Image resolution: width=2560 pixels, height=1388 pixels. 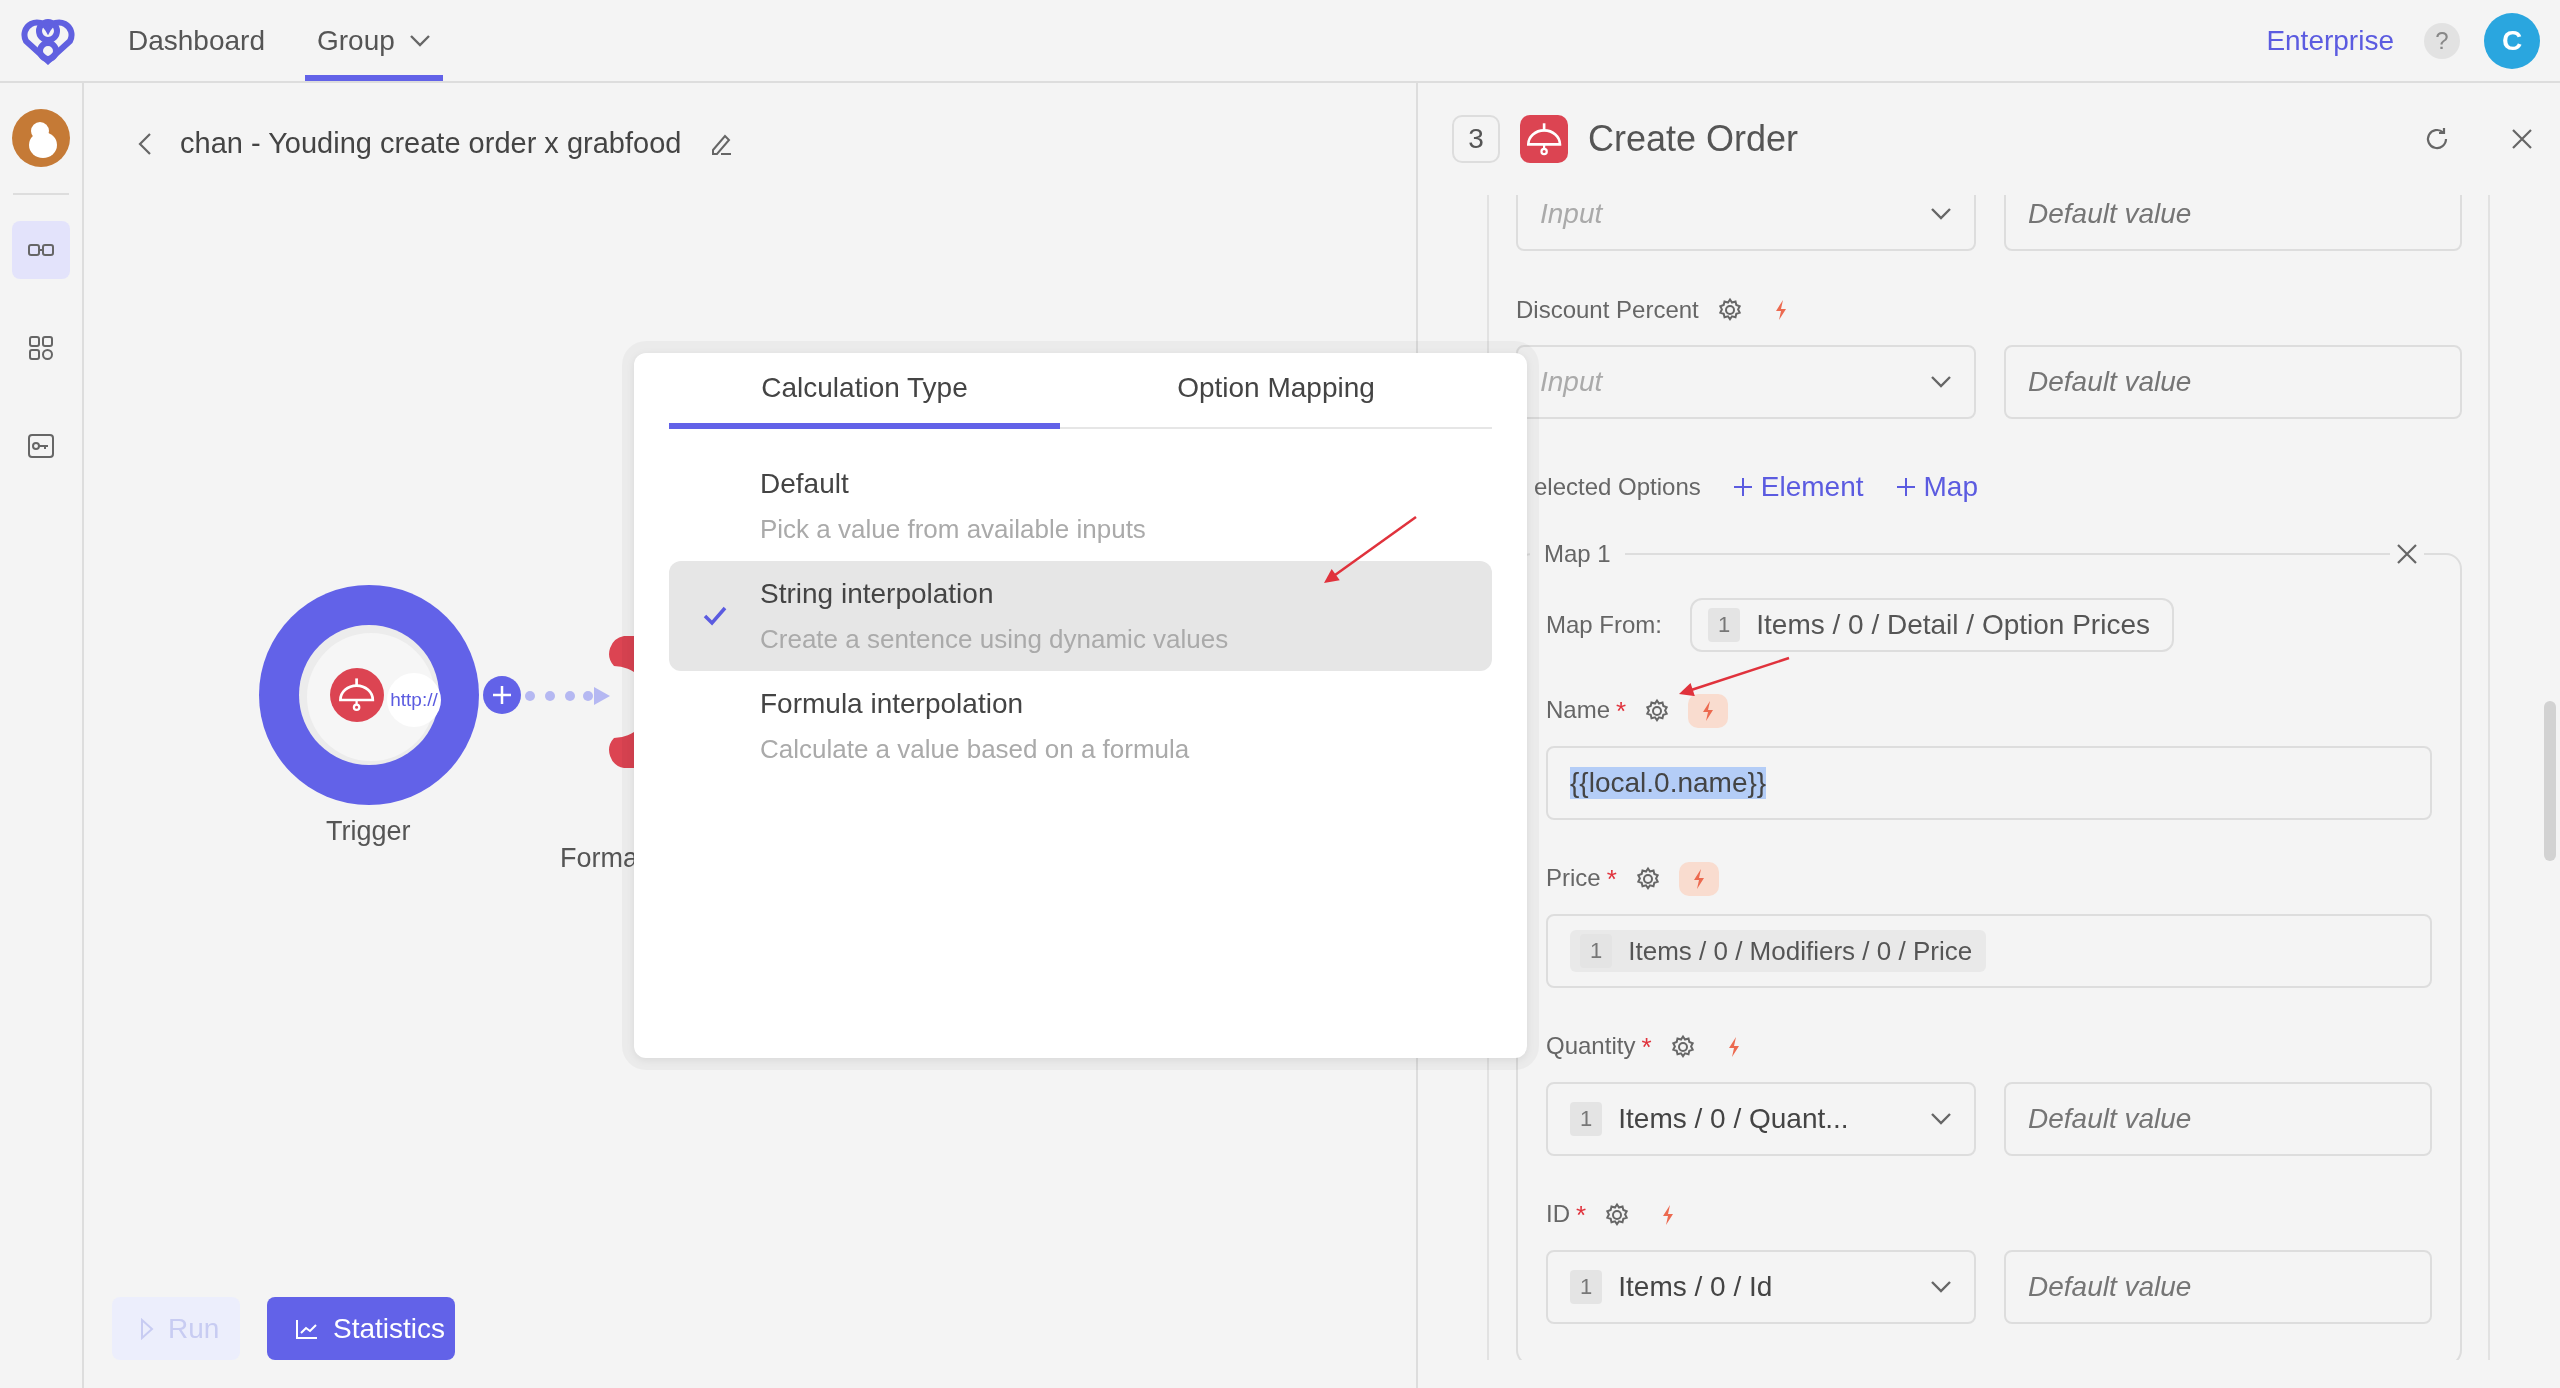 I want to click on check-icon, so click(x=714, y=616).